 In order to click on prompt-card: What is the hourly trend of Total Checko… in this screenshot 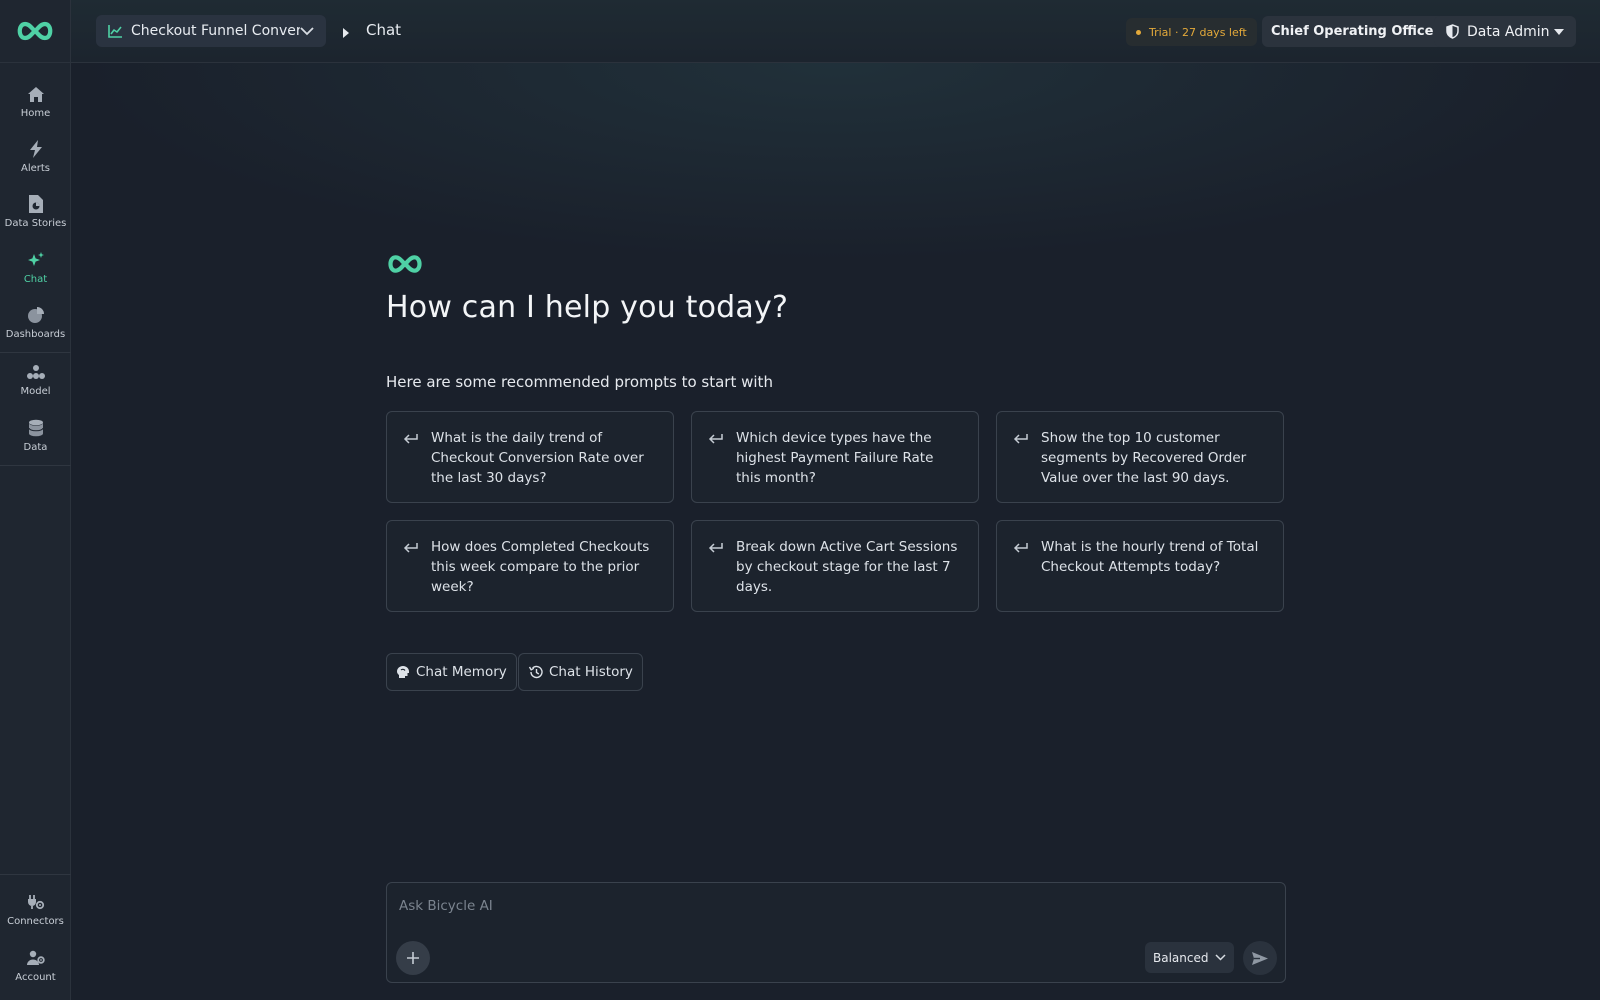, I will do `click(1140, 566)`.